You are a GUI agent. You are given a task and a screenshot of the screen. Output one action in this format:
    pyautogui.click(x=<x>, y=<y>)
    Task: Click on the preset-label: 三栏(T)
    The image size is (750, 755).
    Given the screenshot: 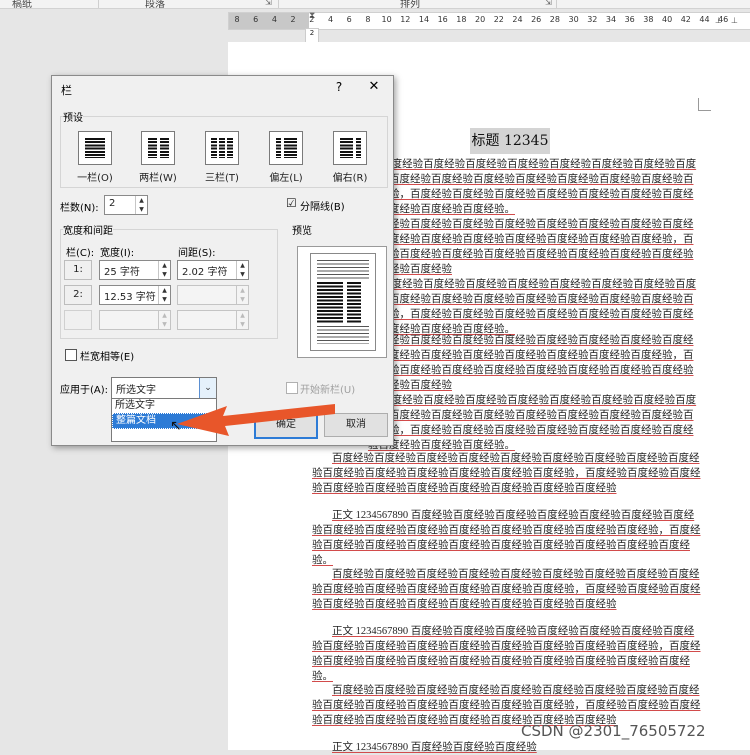 What is the action you would take?
    pyautogui.click(x=222, y=178)
    